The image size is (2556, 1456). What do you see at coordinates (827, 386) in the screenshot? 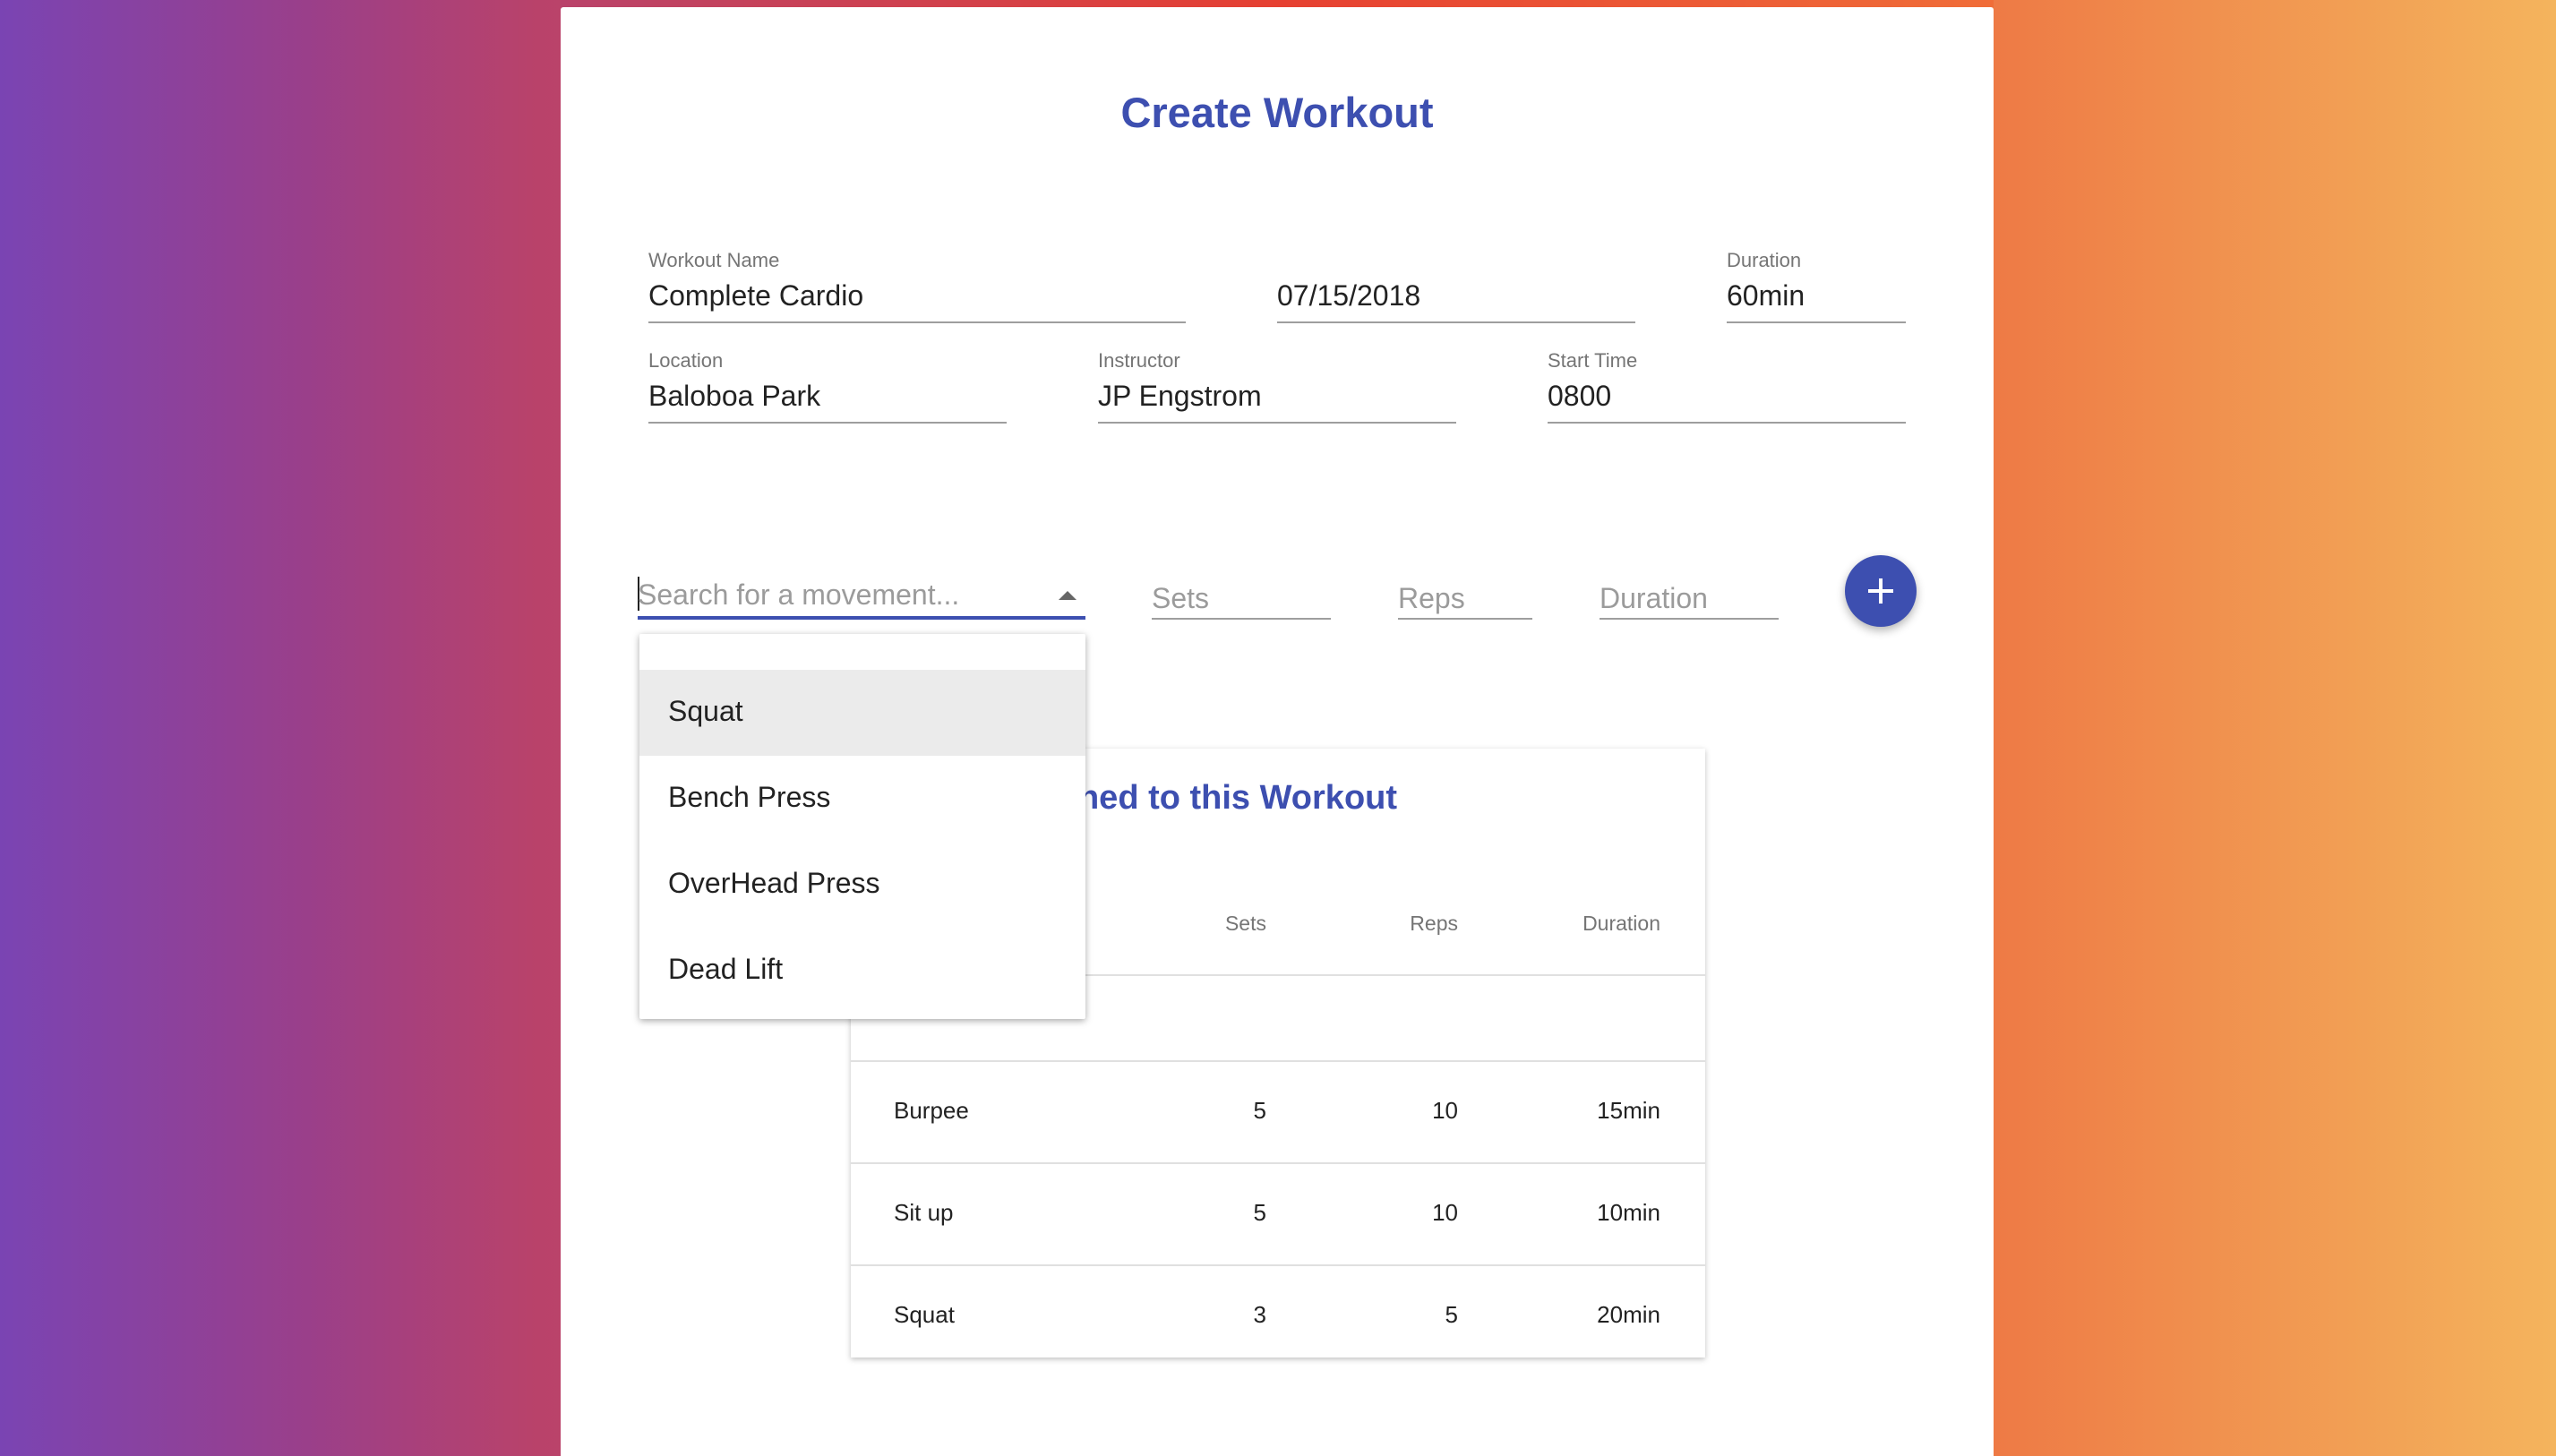
I see `location-field: Location Baloboa Park` at bounding box center [827, 386].